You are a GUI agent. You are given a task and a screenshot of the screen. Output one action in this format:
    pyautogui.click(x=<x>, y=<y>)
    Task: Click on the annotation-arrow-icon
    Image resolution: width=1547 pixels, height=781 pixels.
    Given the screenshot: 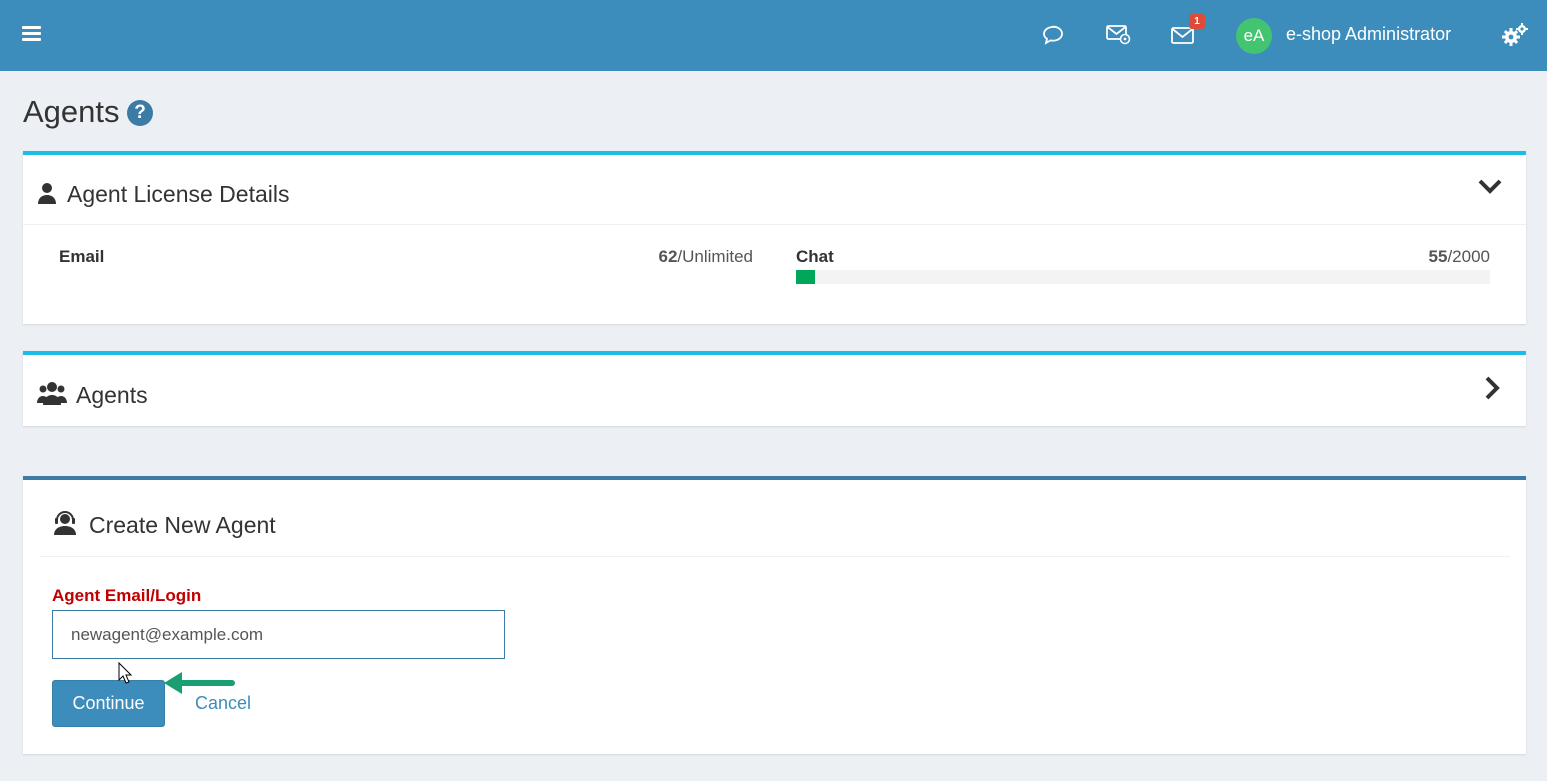 What is the action you would take?
    pyautogui.click(x=199, y=683)
    